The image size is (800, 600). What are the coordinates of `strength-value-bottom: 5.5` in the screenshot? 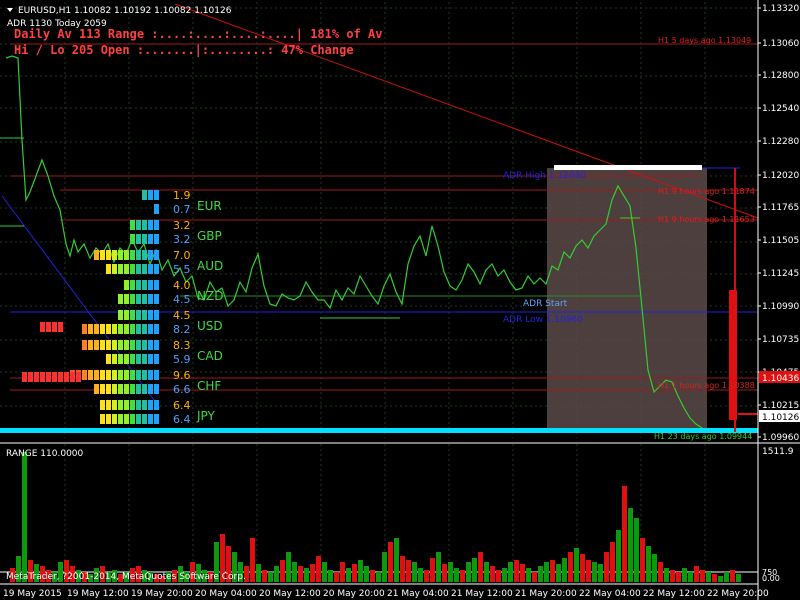 It's located at (182, 269).